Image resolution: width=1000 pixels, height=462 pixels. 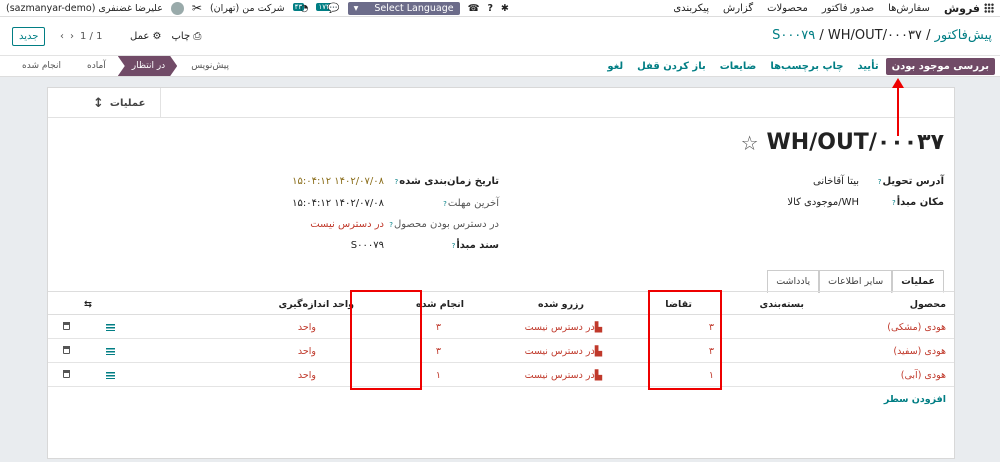 I want to click on menu-reporting: گزارش, so click(x=738, y=8).